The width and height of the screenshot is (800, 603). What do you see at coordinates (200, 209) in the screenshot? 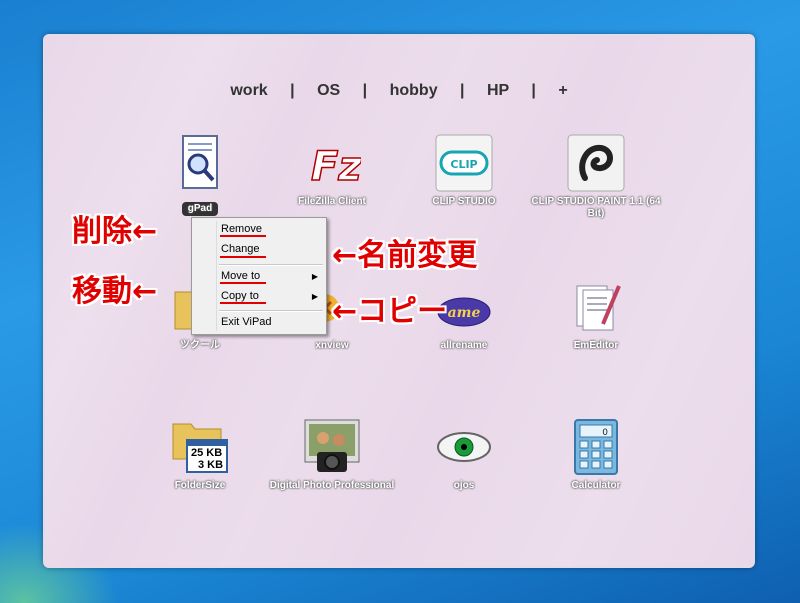
I see `item-label: gPad` at bounding box center [200, 209].